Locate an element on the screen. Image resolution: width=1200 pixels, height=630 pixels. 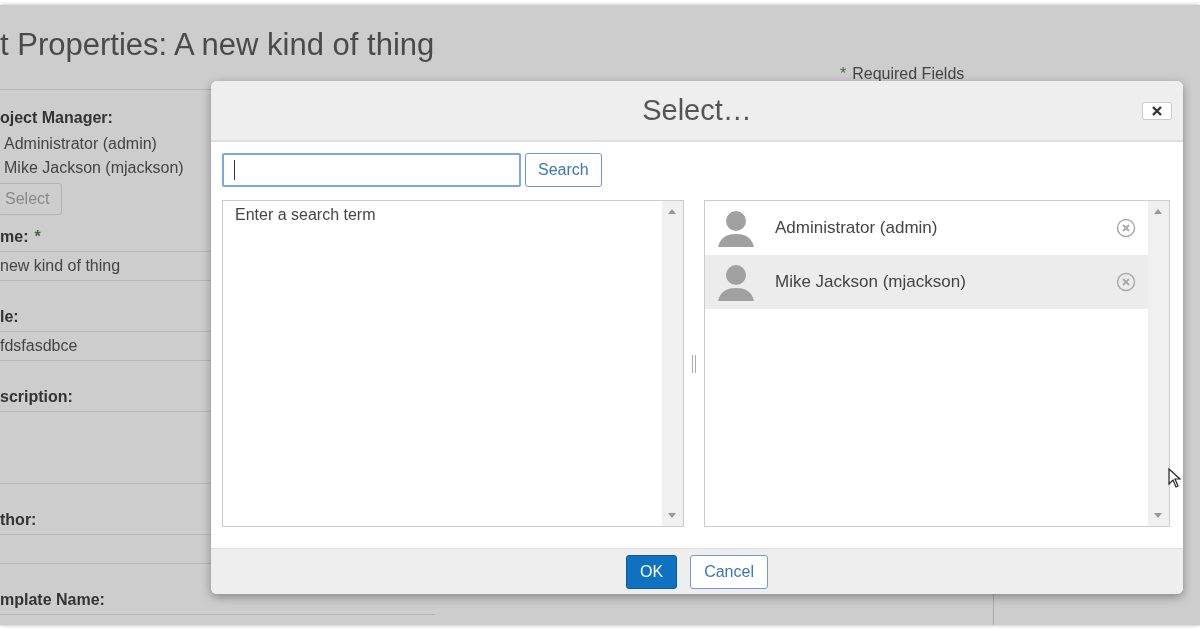
search-button: Search is located at coordinates (563, 170).